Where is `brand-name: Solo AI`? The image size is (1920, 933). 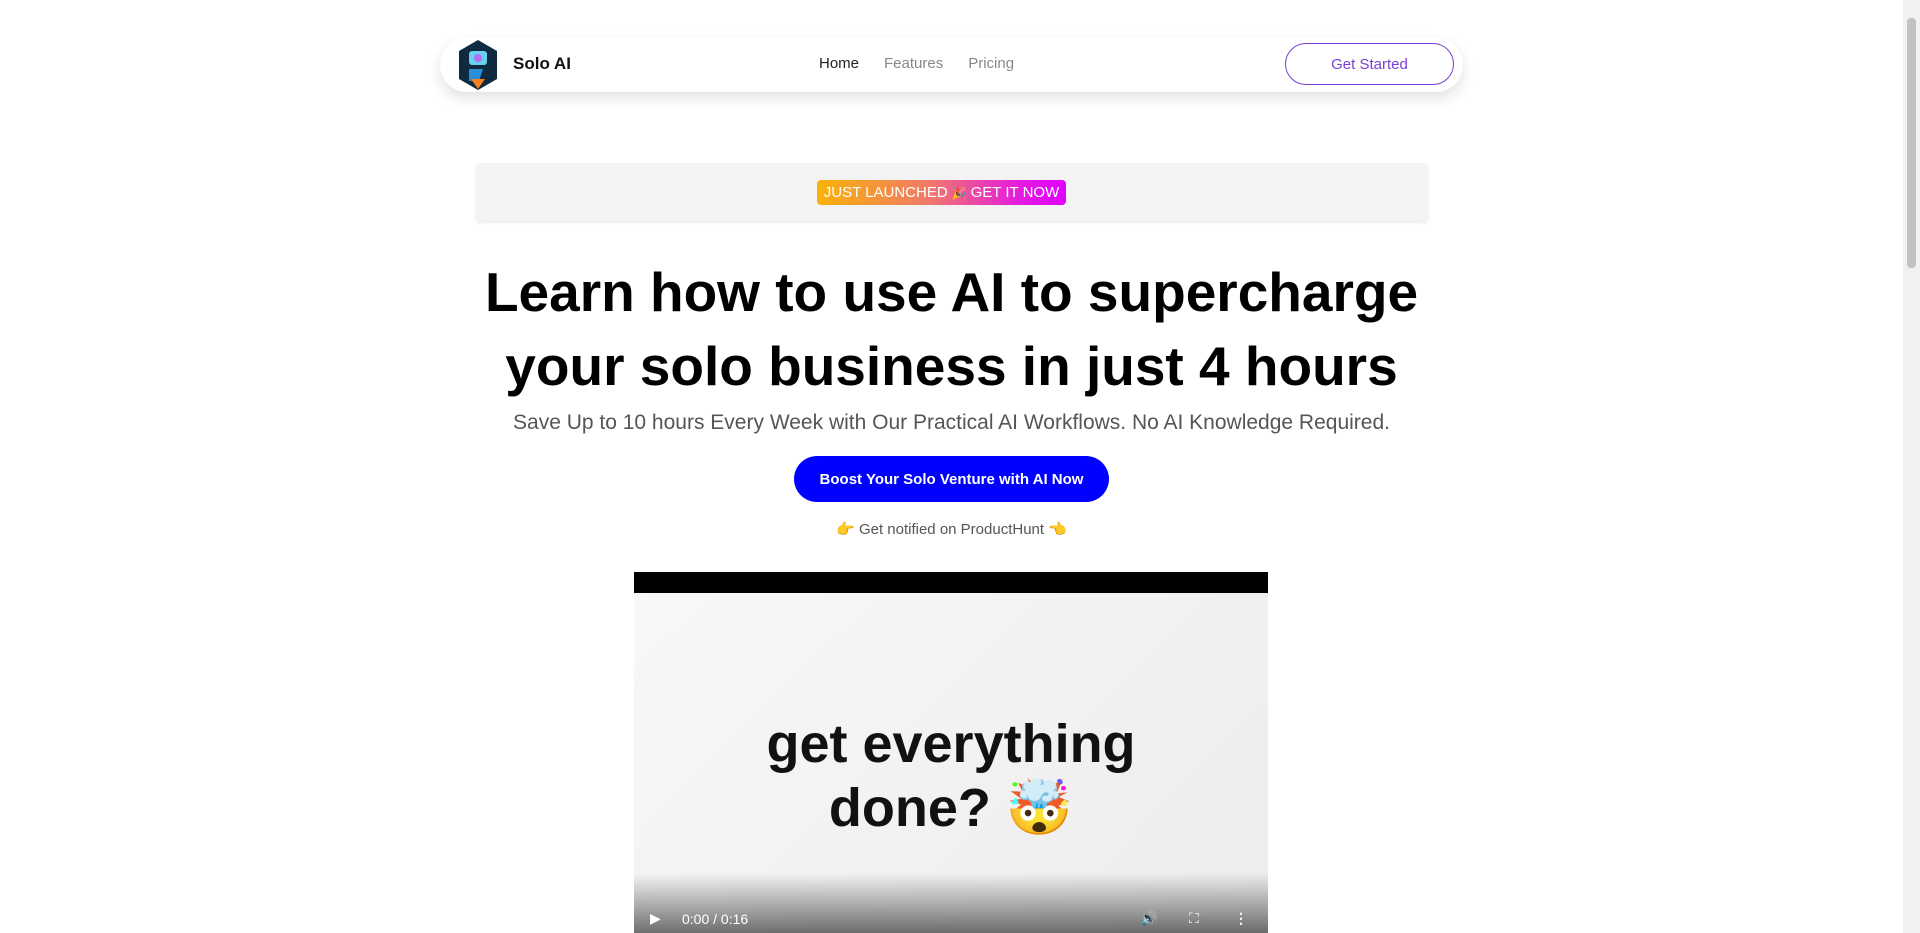 brand-name: Solo AI is located at coordinates (542, 64).